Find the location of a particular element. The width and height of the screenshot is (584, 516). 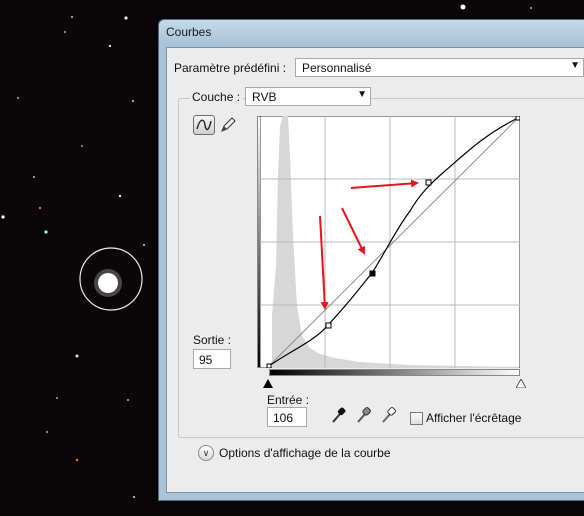

eyedropper-black-icon is located at coordinates (339, 415).